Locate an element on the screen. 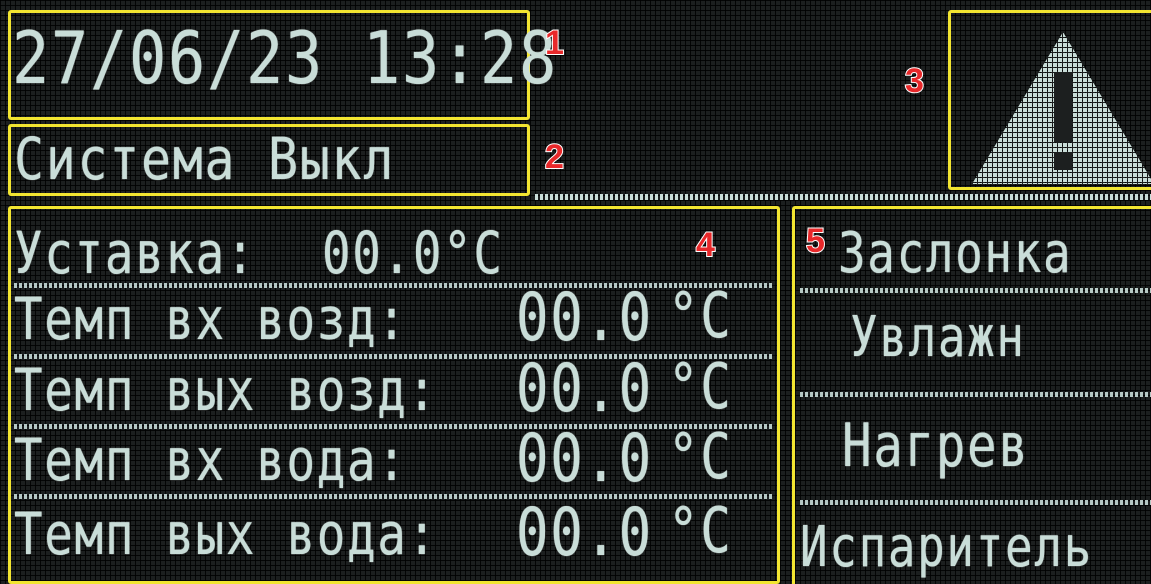 Image resolution: width=1151 pixels, height=584 pixels. setpoint-label: Уставка: is located at coordinates (135, 253).